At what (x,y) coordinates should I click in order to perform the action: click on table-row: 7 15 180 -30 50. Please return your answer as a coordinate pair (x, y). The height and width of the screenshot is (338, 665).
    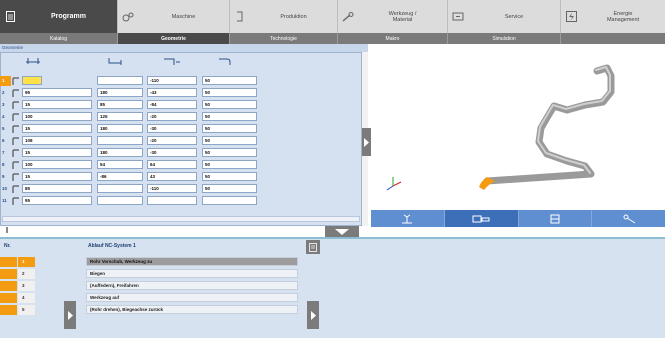
    Looking at the image, I should click on (181, 153).